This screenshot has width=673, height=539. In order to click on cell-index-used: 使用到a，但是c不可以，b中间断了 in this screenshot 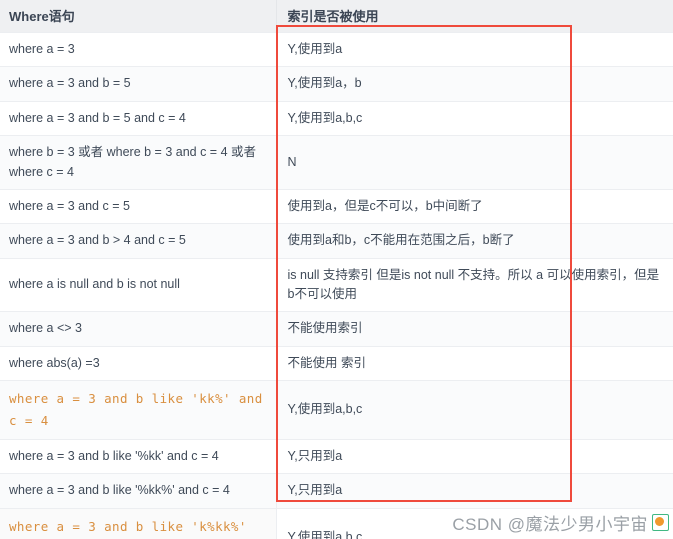, I will do `click(474, 206)`.